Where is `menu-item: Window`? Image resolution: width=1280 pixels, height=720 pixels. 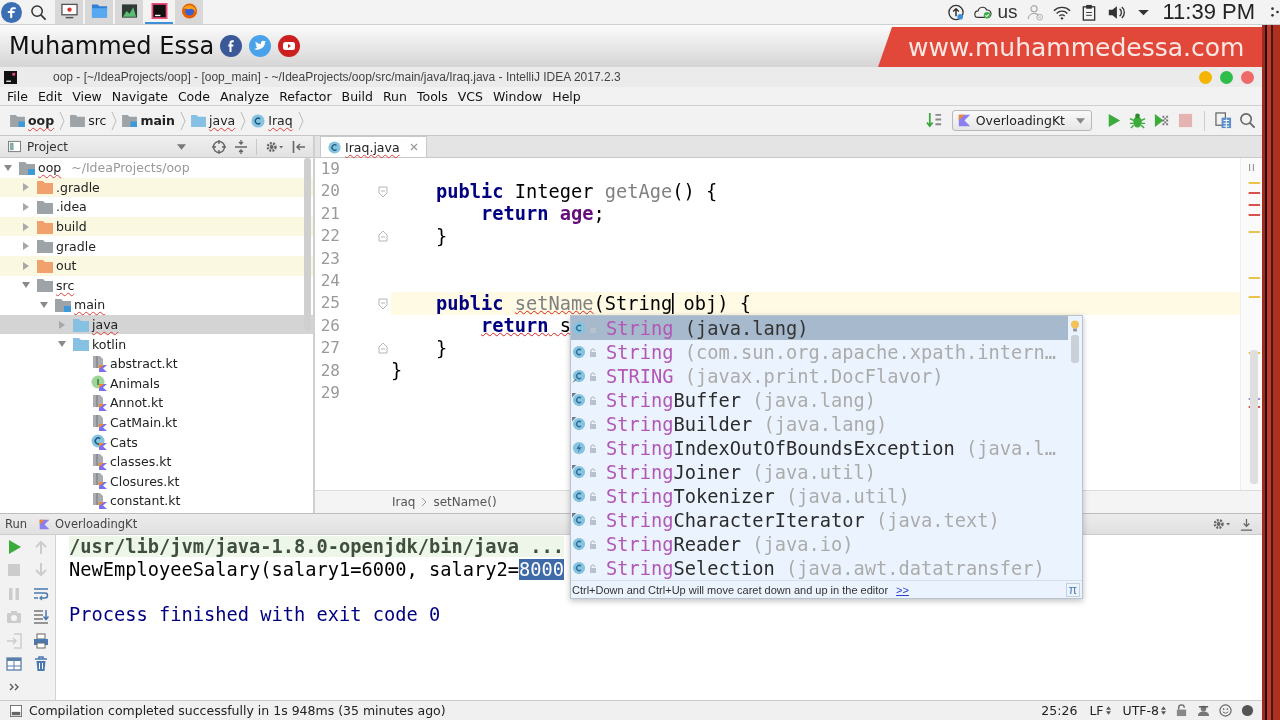
menu-item: Window is located at coordinates (518, 96).